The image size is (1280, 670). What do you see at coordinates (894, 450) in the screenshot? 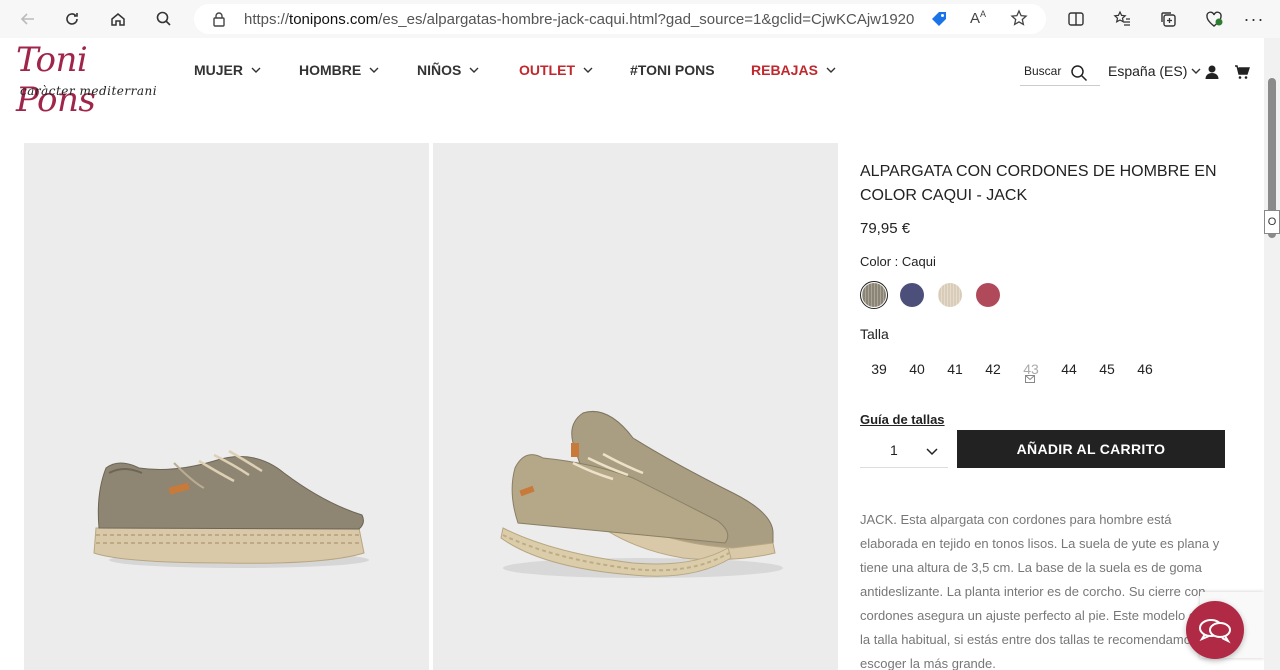
I see `quantity-value: 1` at bounding box center [894, 450].